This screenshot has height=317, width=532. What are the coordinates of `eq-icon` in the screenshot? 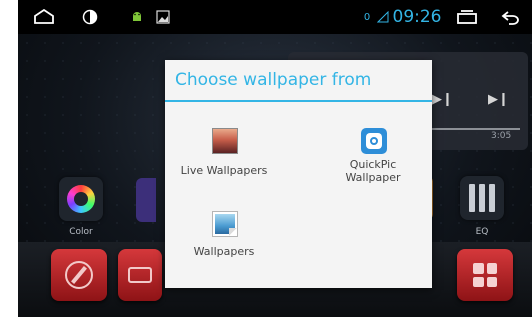 It's located at (482, 198).